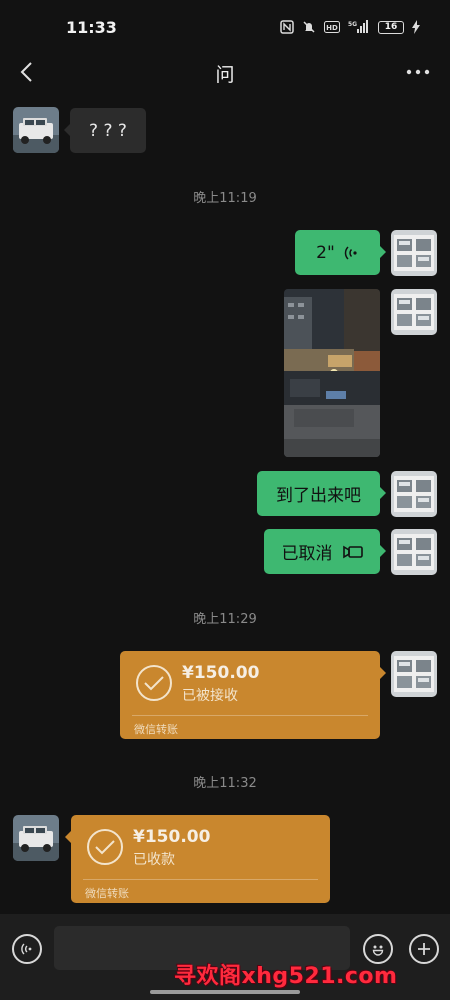  I want to click on voice-input-icon, so click(26, 949).